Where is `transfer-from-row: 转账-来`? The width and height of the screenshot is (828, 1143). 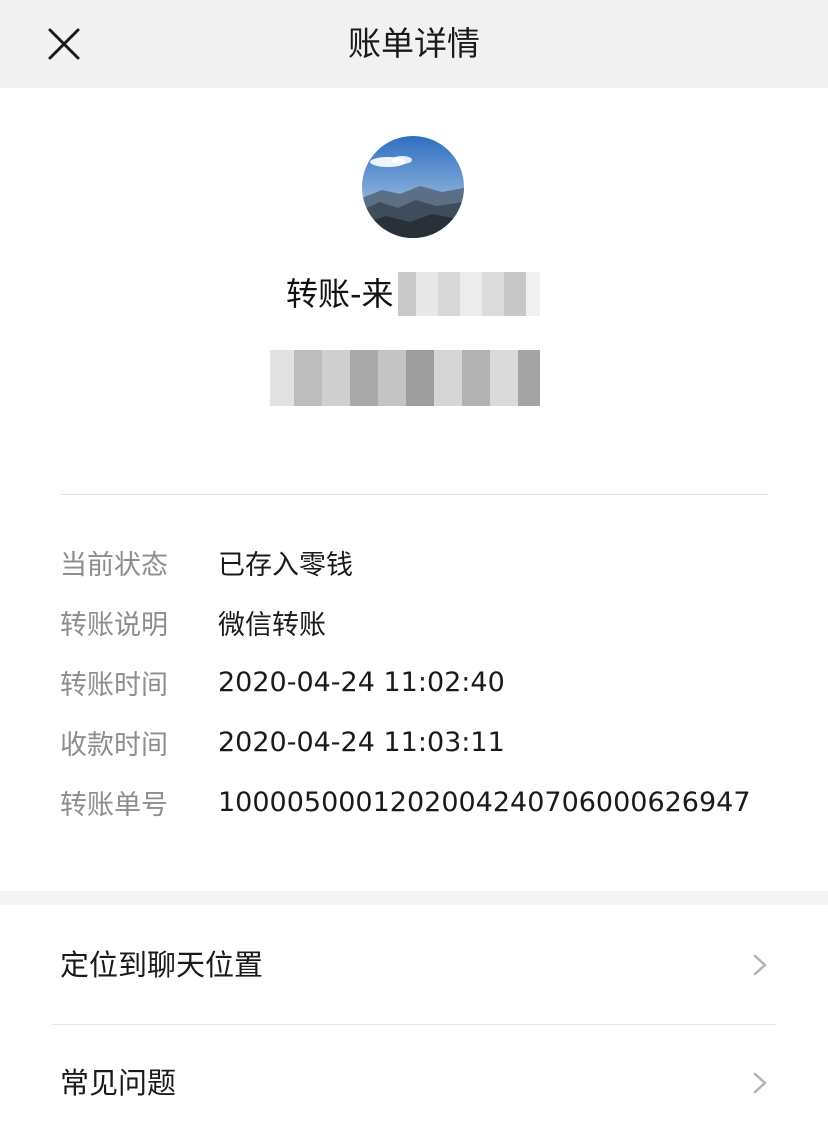 transfer-from-row: 转账-来 is located at coordinates (413, 294).